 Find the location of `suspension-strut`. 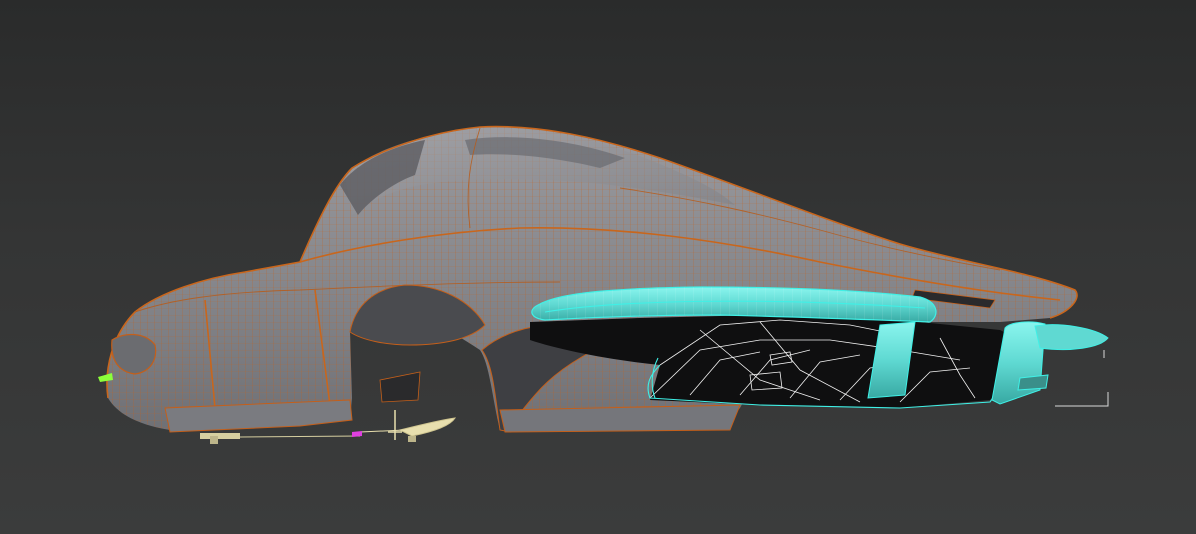

suspension-strut is located at coordinates (395, 425).